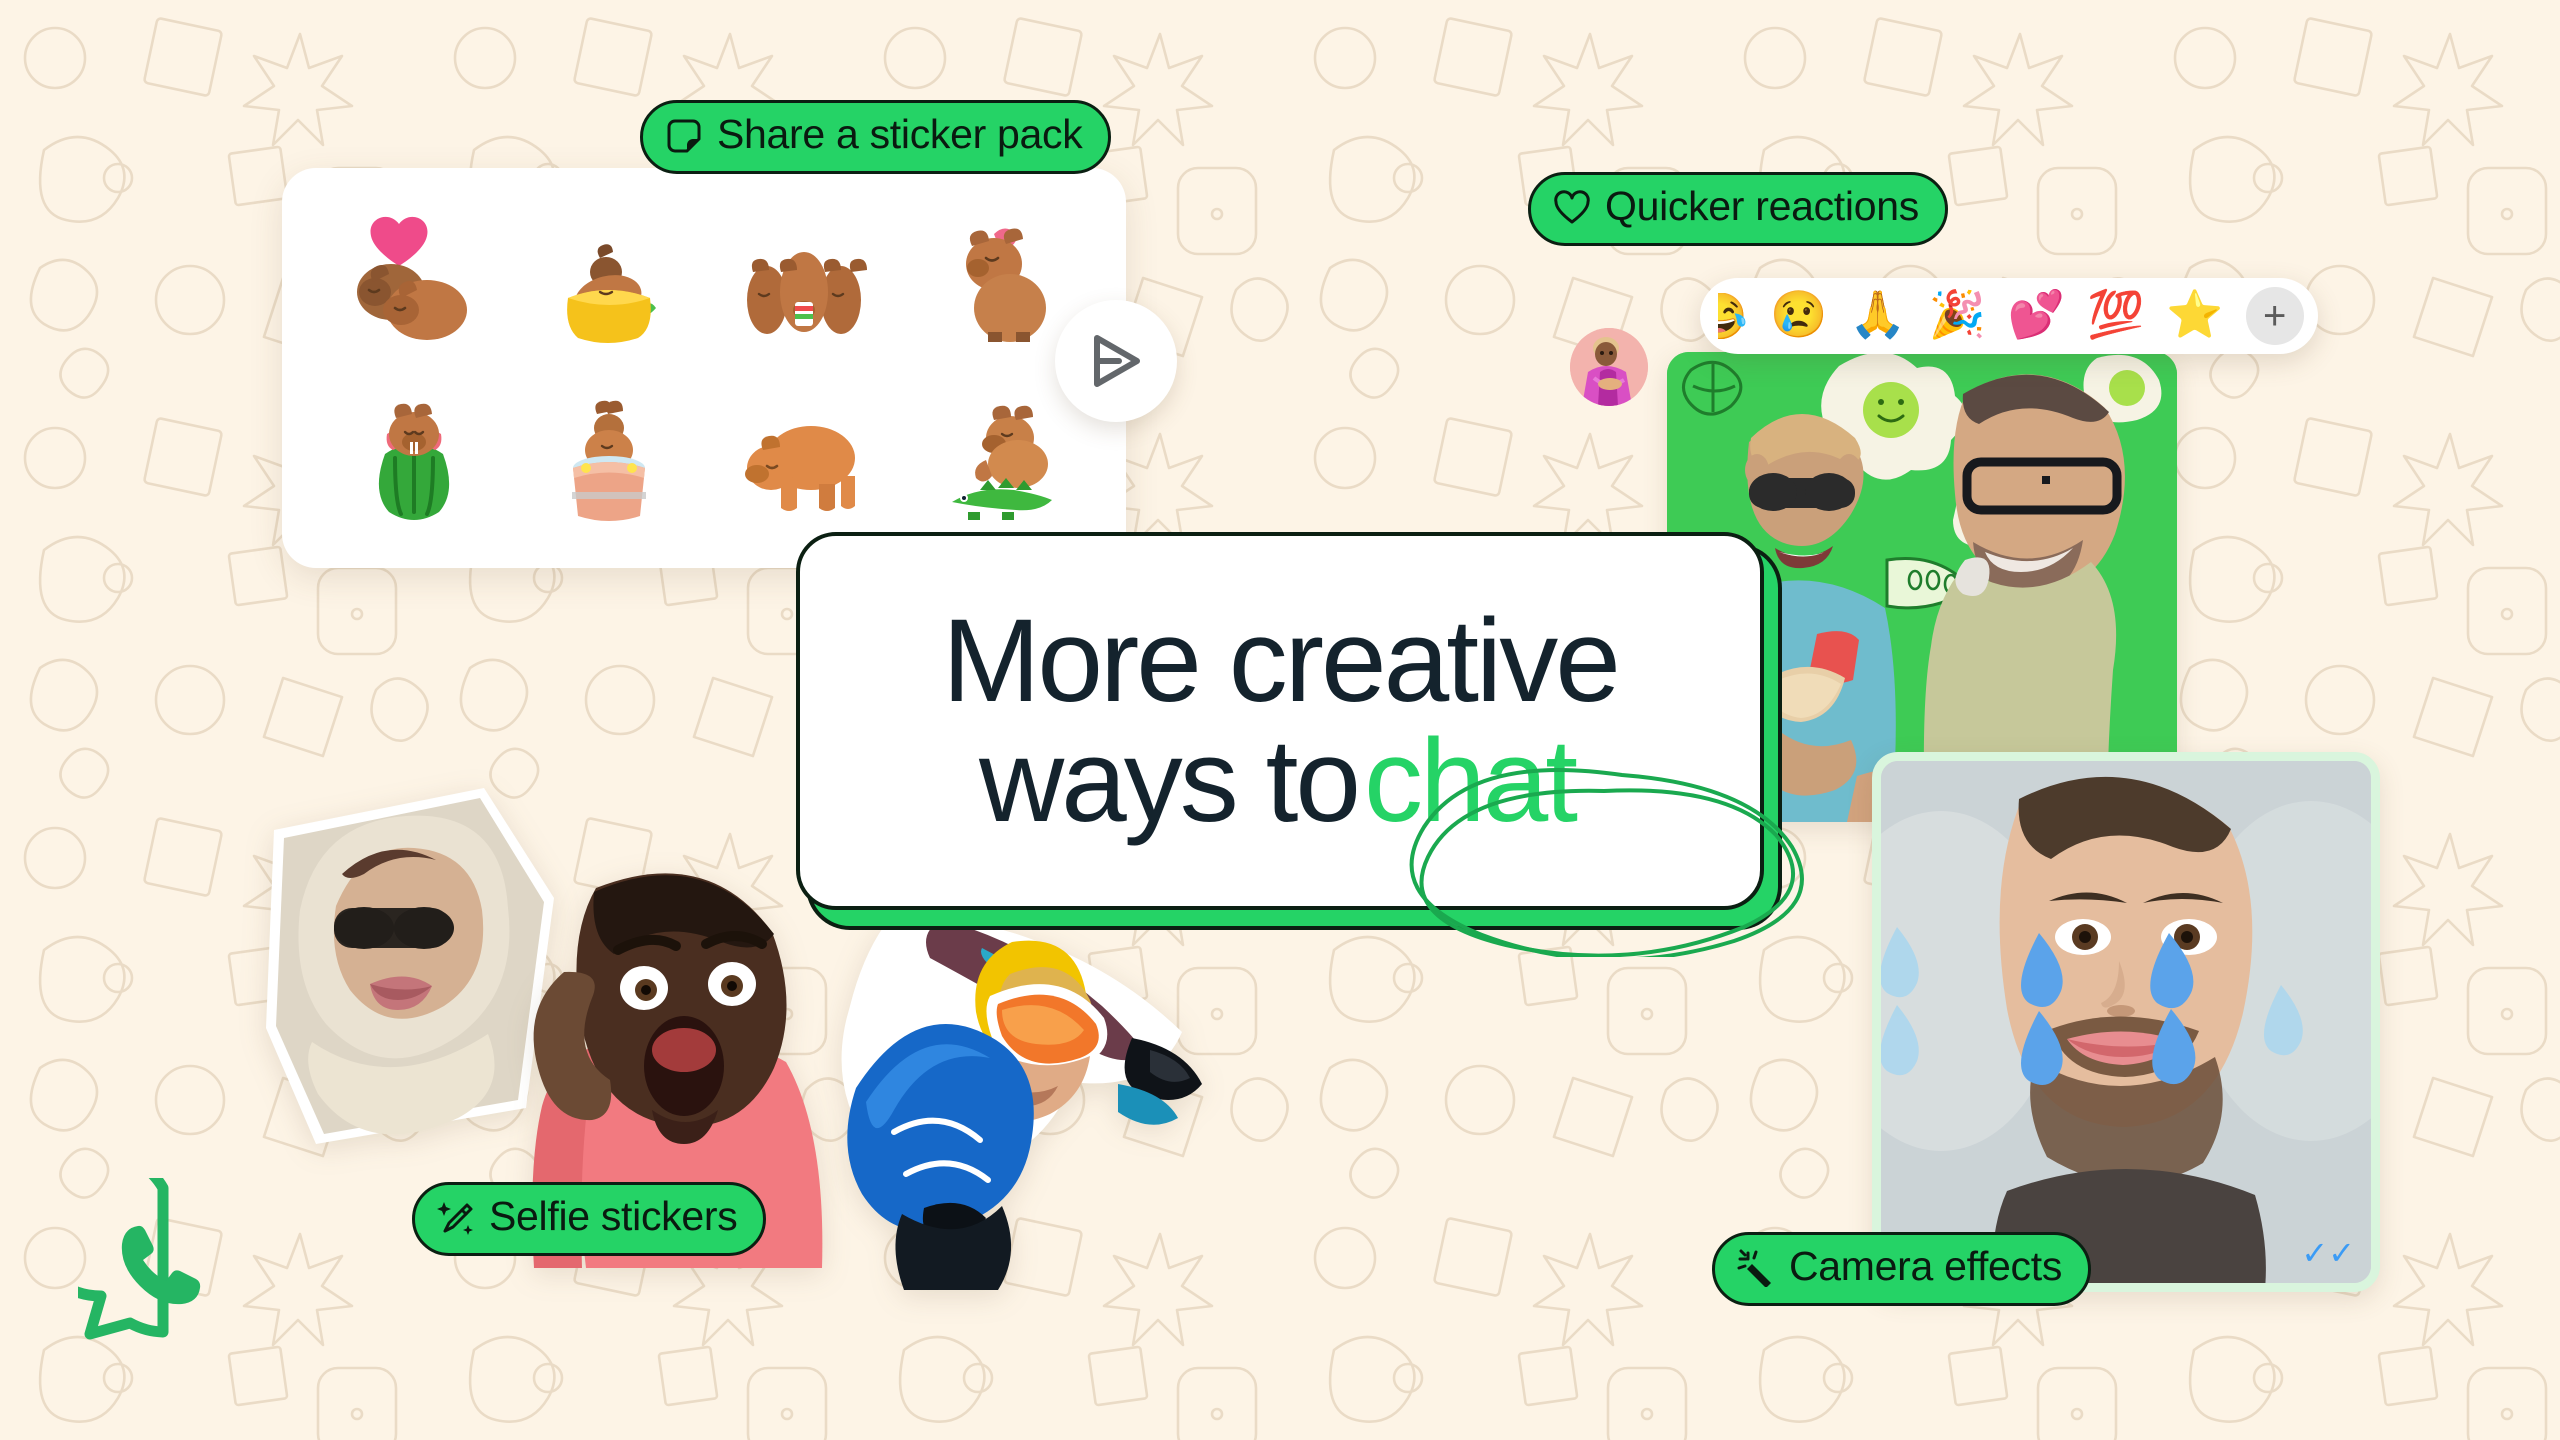 The image size is (2560, 1440). I want to click on sticker-capybara-trio-with-drink, so click(803, 281).